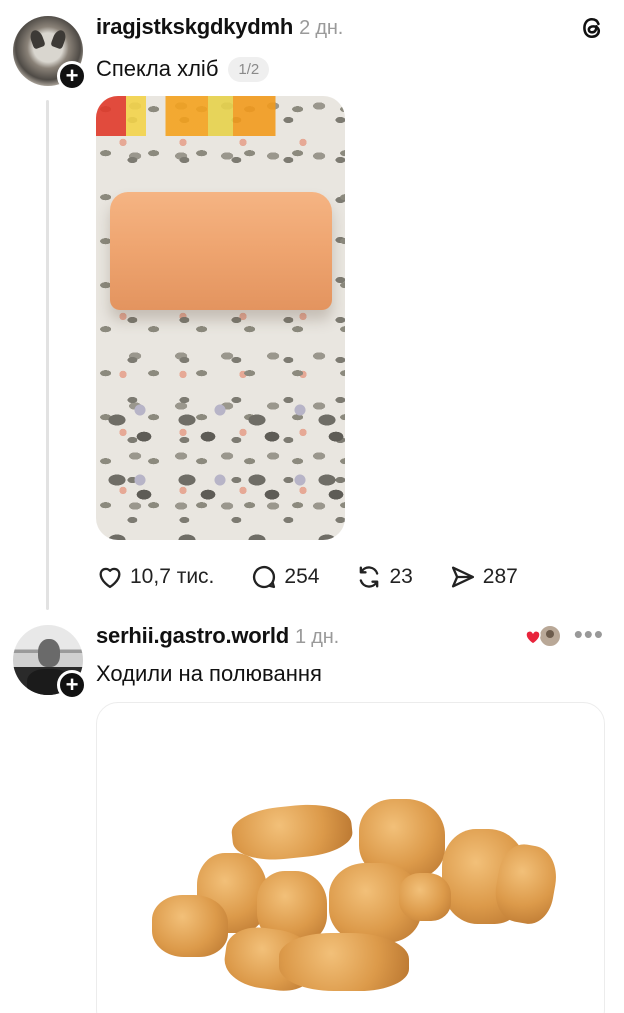 The height and width of the screenshot is (1013, 624). Describe the element at coordinates (500, 576) in the screenshot. I see `share-count: 287` at that location.